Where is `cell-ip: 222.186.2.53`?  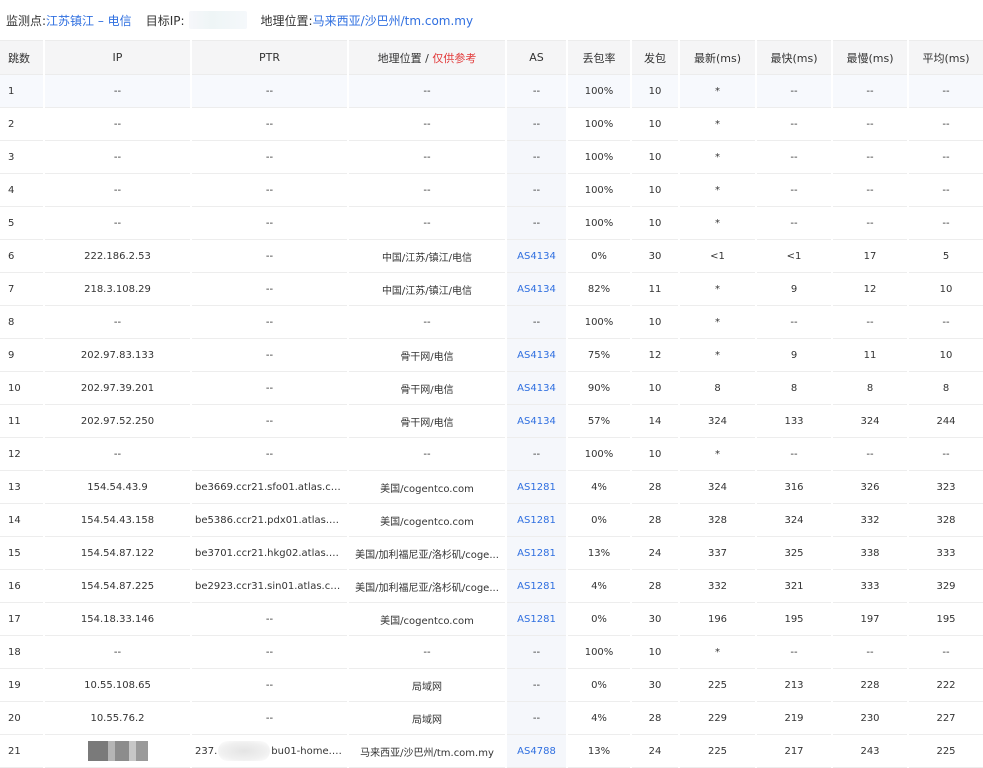
cell-ip: 222.186.2.53 is located at coordinates (118, 256).